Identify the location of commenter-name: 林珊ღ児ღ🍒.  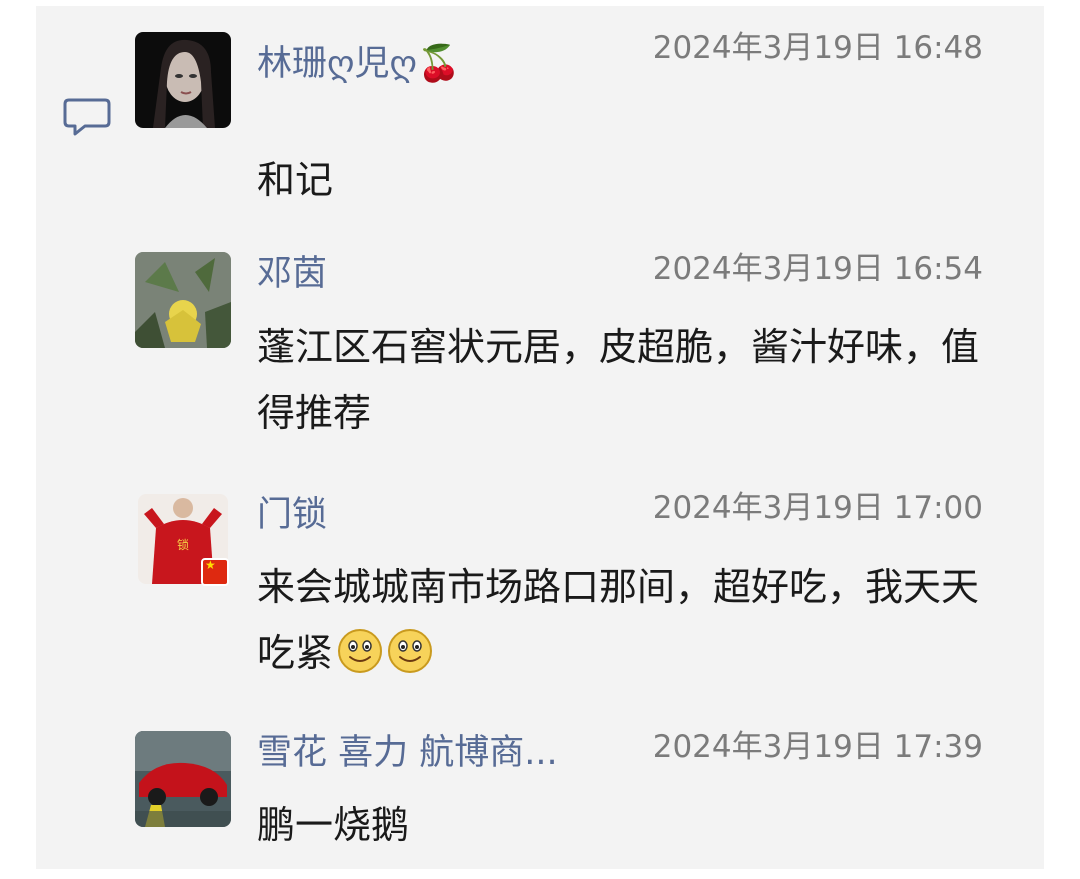
(359, 64).